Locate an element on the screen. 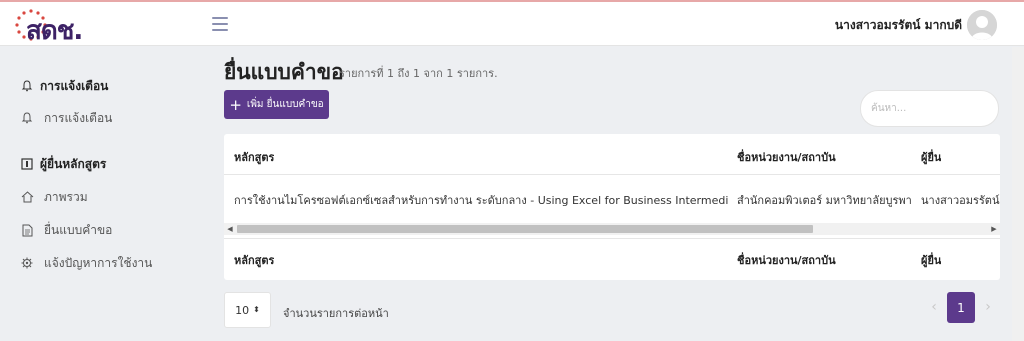  page-title: ยื่นแบบคำขอ is located at coordinates (284, 72).